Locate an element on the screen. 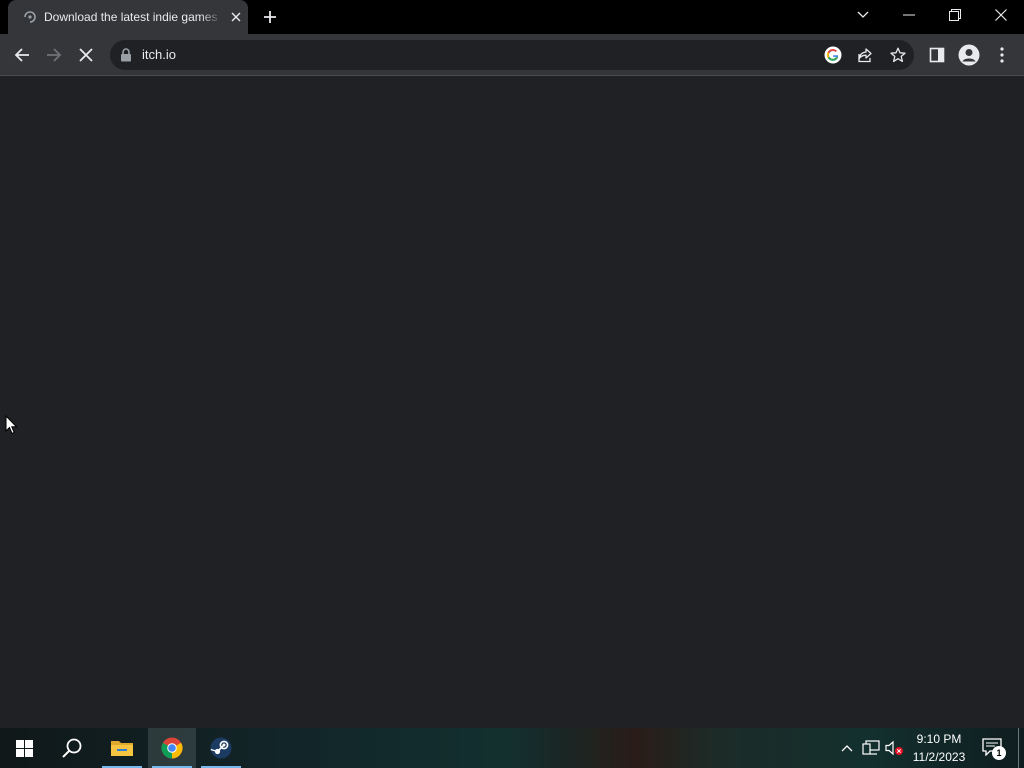 This screenshot has height=768, width=1024. new-tab-button is located at coordinates (270, 17).